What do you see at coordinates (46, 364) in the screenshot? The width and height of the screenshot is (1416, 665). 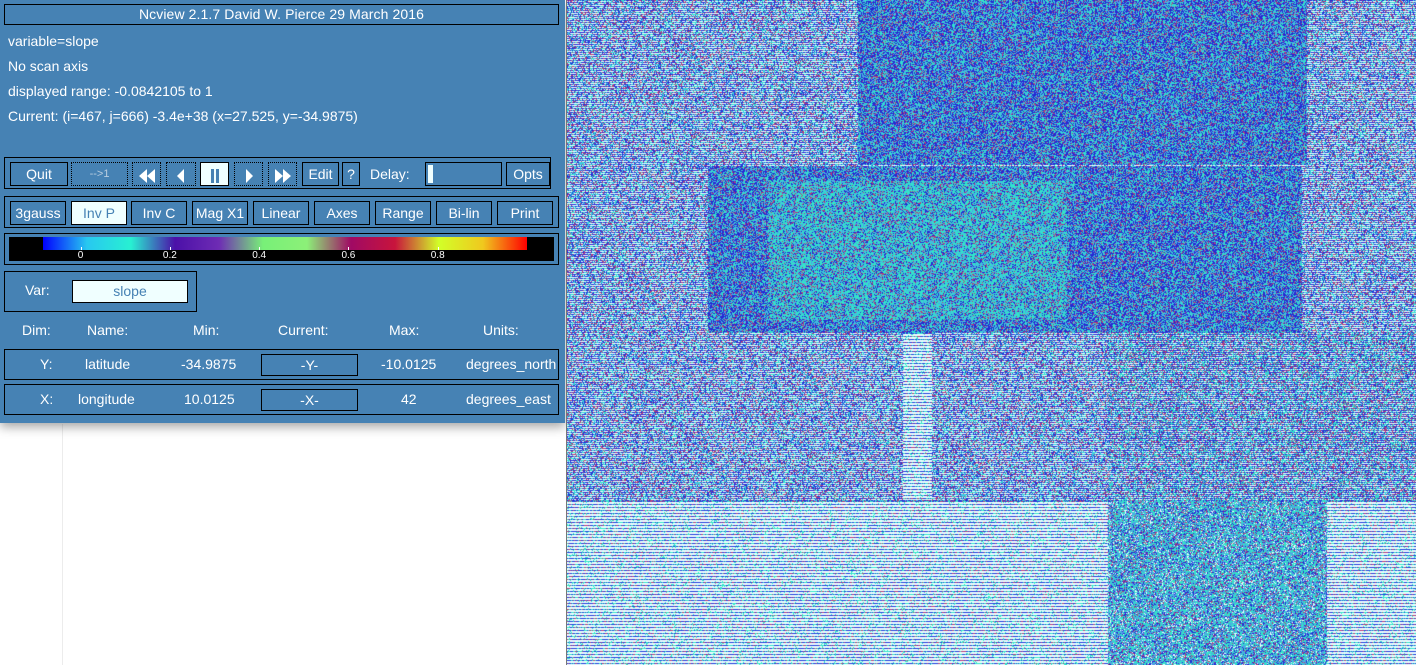 I see `dim-label: Y:` at bounding box center [46, 364].